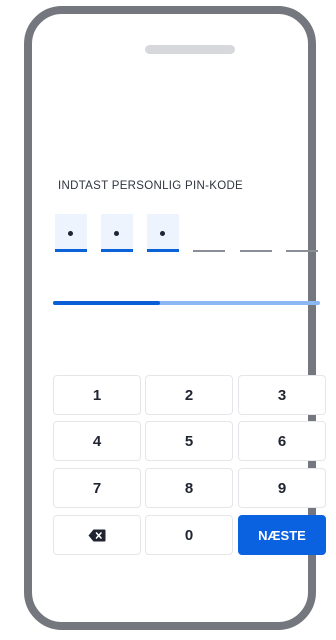 This screenshot has height=640, width=336. I want to click on key-8: 8, so click(189, 488).